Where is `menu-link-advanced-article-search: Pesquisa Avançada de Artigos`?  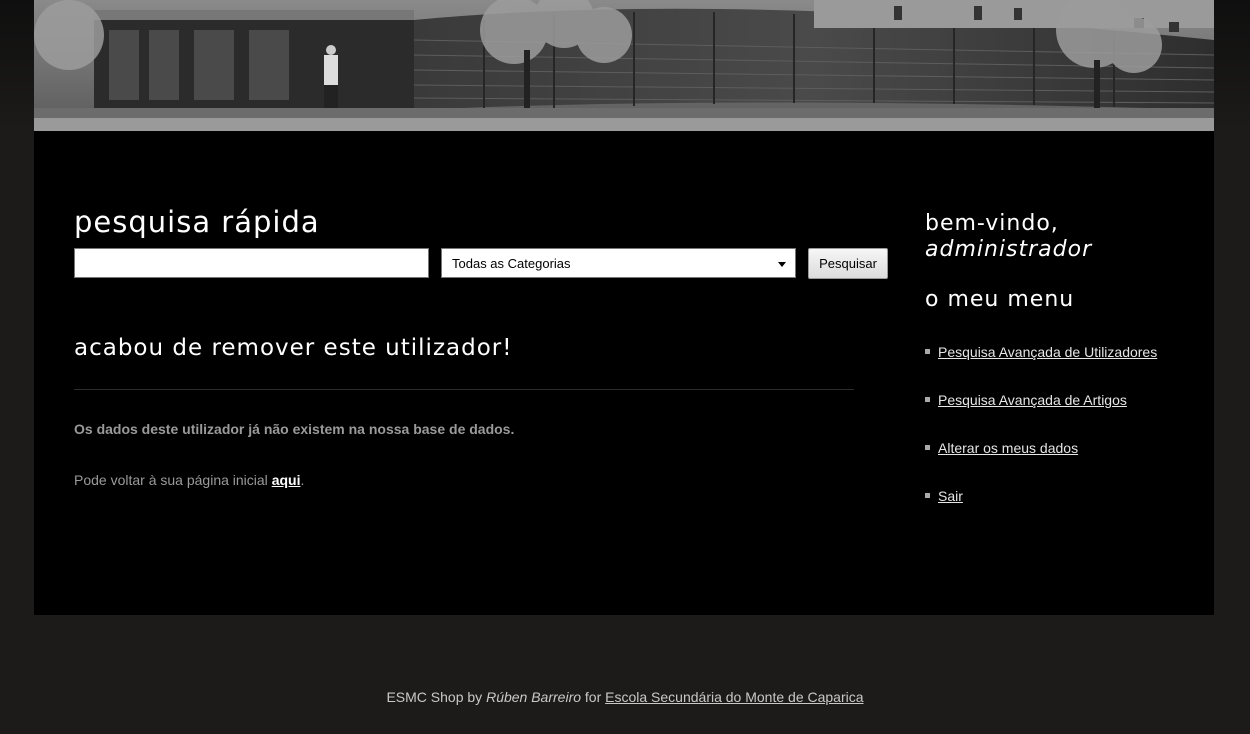 menu-link-advanced-article-search: Pesquisa Avançada de Artigos is located at coordinates (1032, 400).